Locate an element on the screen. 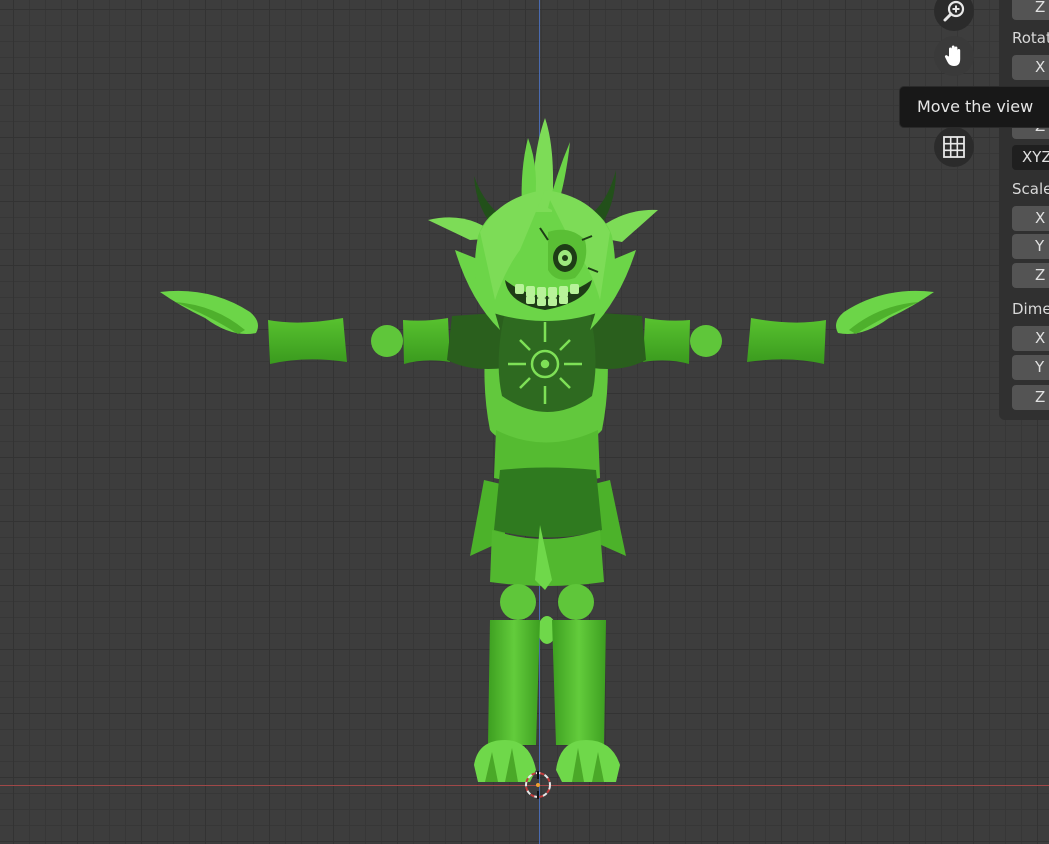 This screenshot has width=1049, height=844. hand-icon is located at coordinates (952, 55).